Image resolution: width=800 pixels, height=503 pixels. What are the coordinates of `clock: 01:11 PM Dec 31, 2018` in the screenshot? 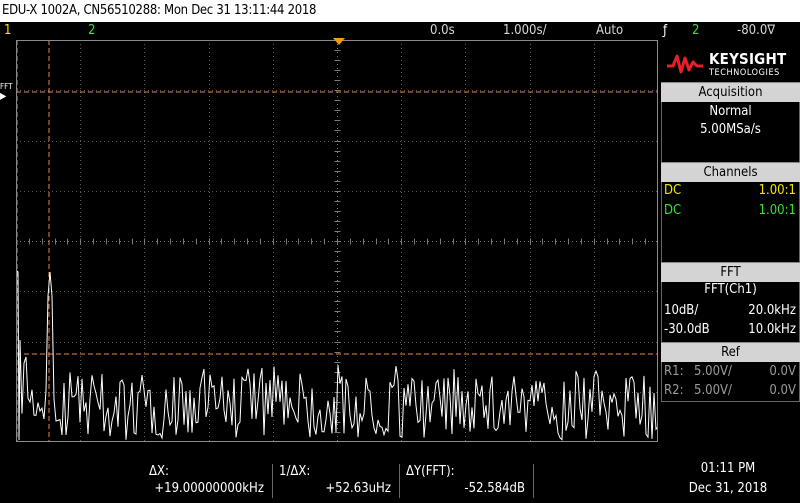 It's located at (728, 479).